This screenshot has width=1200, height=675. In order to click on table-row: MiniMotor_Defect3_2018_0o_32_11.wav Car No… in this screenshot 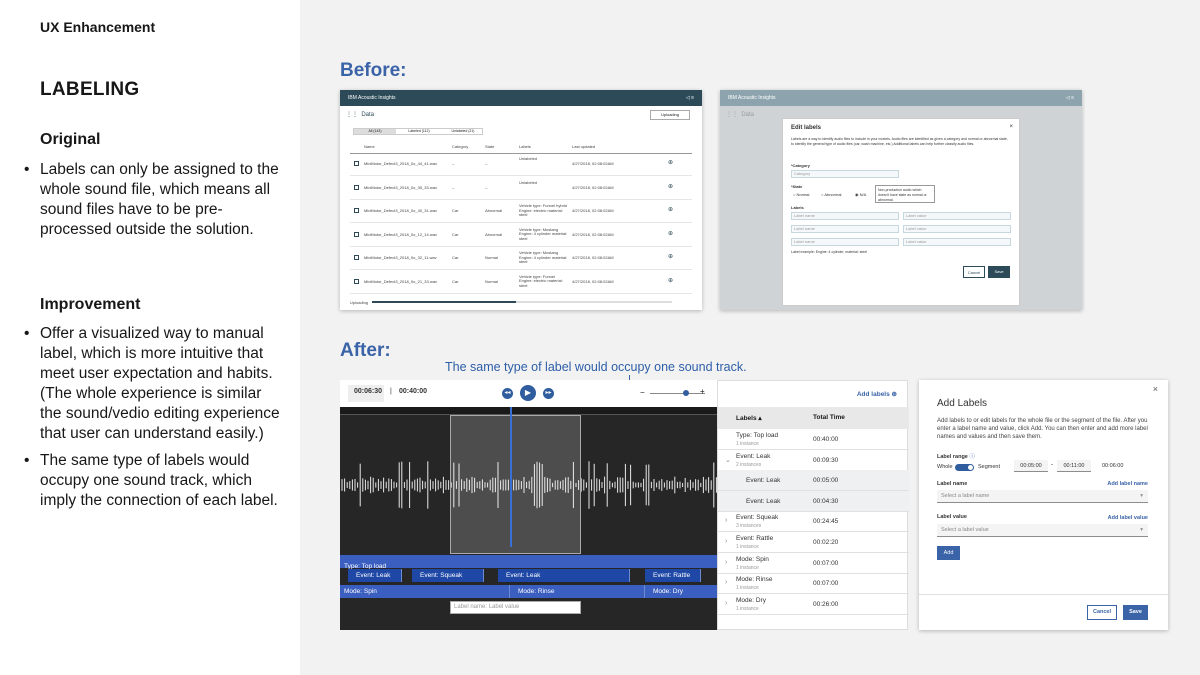, I will do `click(521, 259)`.